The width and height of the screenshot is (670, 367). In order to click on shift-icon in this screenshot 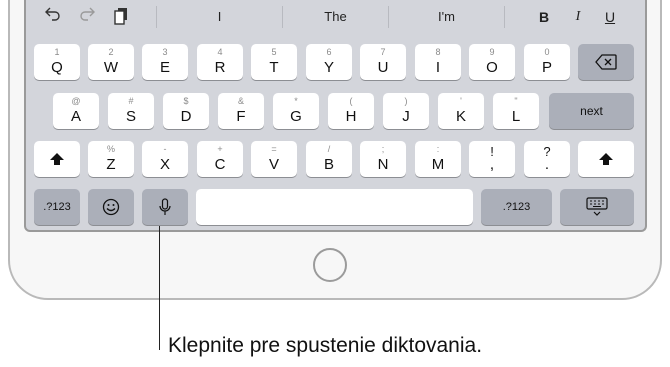, I will do `click(606, 159)`.